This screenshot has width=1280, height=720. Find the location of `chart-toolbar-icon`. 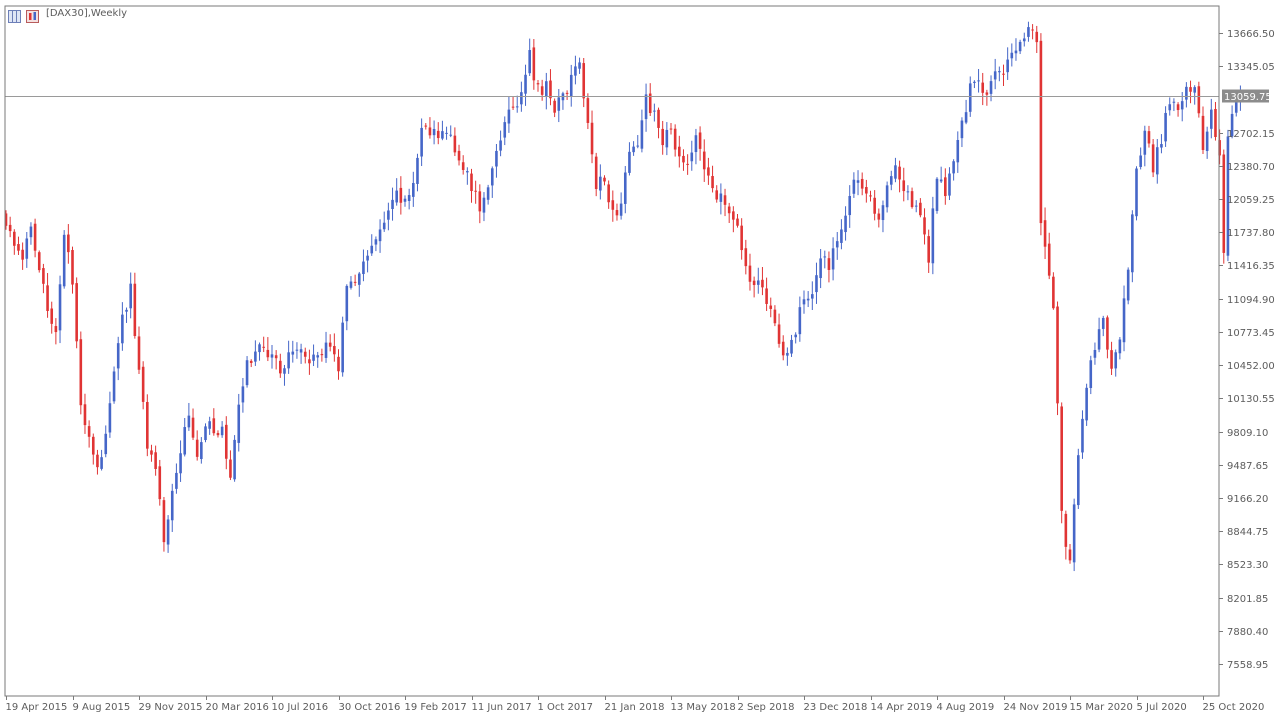

chart-toolbar-icon is located at coordinates (14, 15).